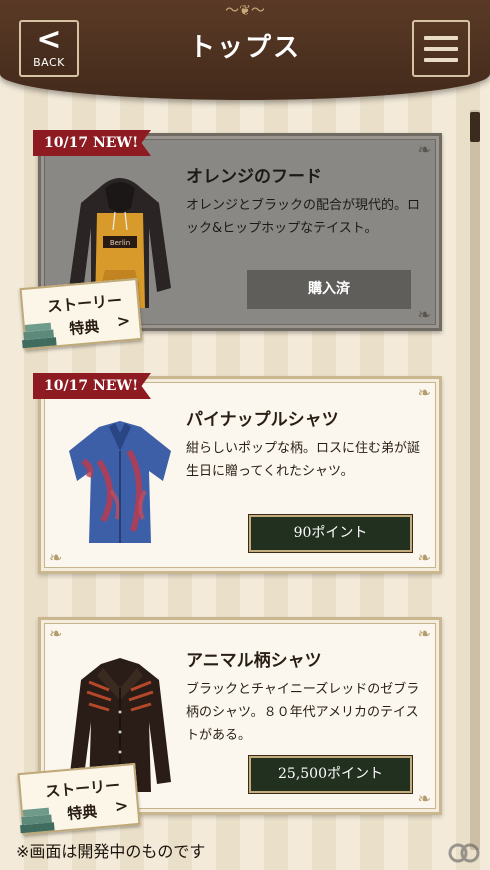  What do you see at coordinates (49, 62) in the screenshot?
I see `back-label: BACK` at bounding box center [49, 62].